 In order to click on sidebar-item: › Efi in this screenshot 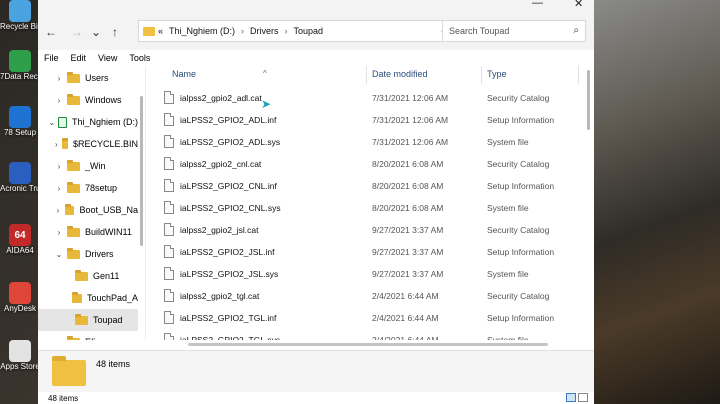, I will do `click(88, 335)`.